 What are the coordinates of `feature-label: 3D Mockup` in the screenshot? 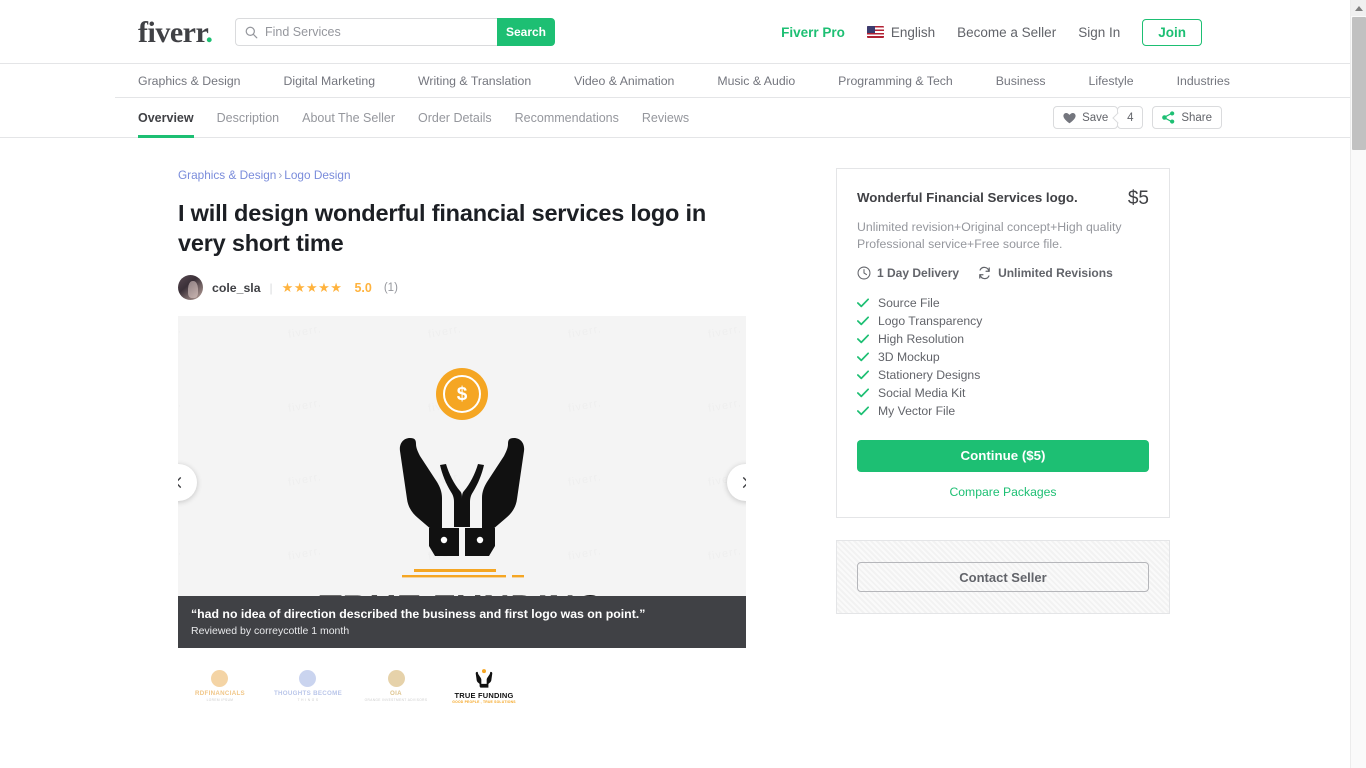 It's located at (909, 357).